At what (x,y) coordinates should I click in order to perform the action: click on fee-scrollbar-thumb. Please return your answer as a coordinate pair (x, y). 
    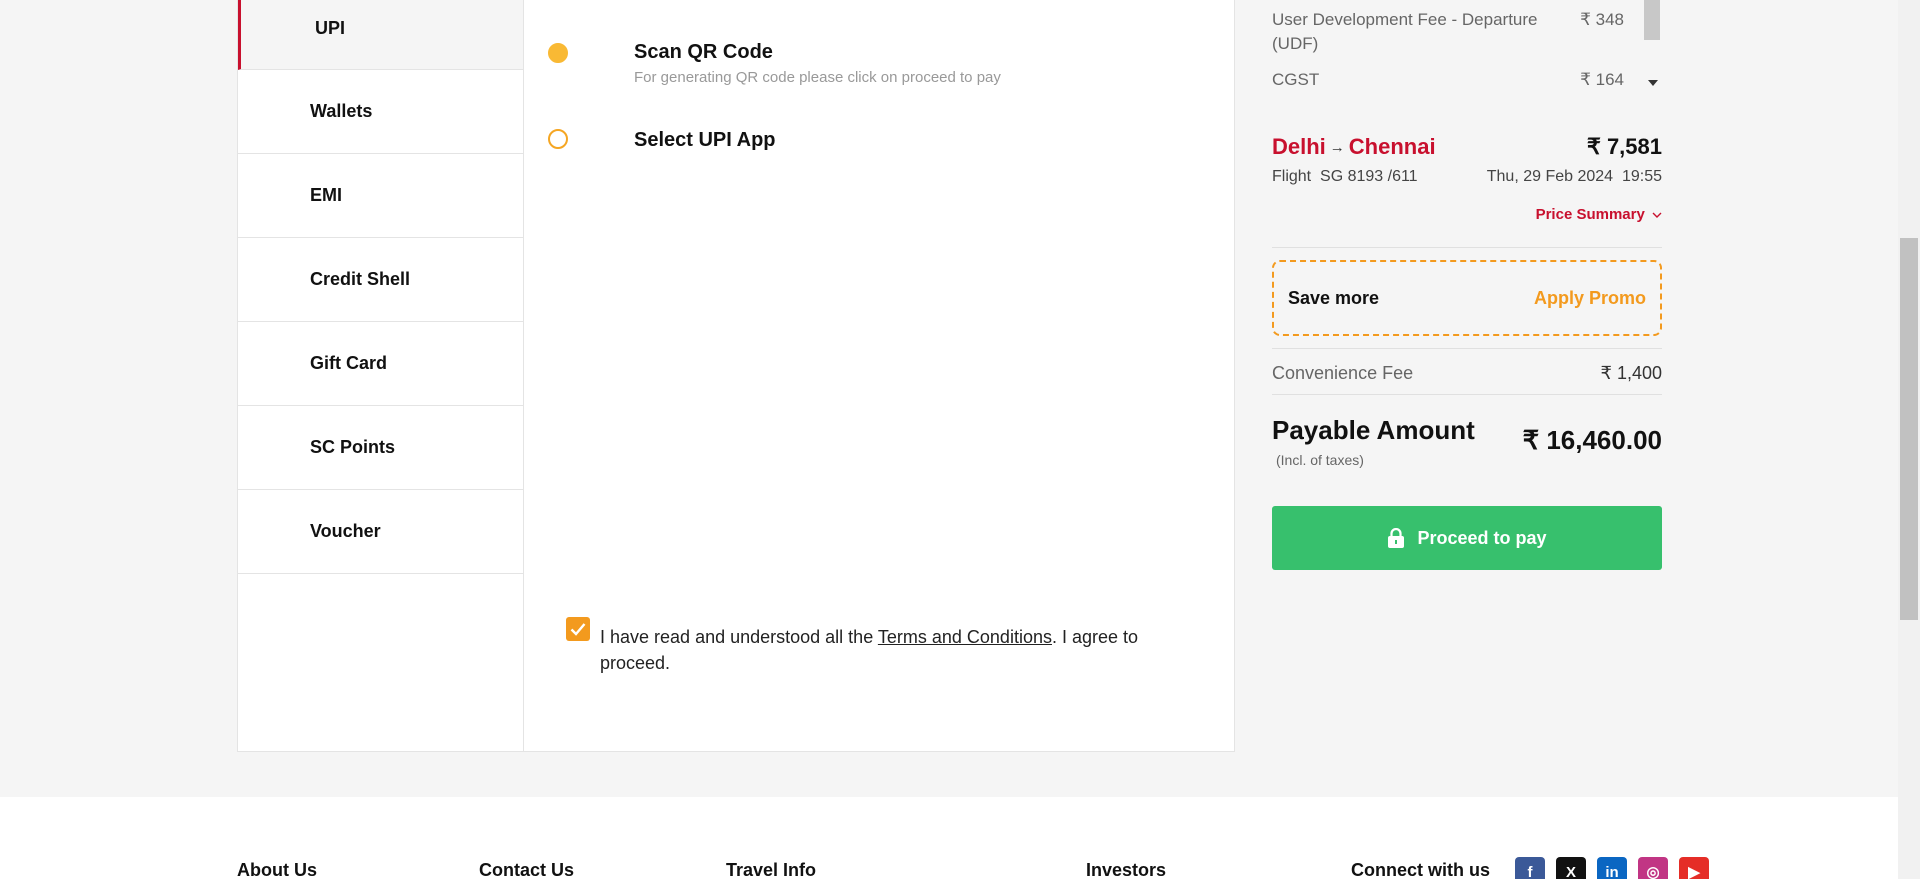
    Looking at the image, I should click on (1652, 20).